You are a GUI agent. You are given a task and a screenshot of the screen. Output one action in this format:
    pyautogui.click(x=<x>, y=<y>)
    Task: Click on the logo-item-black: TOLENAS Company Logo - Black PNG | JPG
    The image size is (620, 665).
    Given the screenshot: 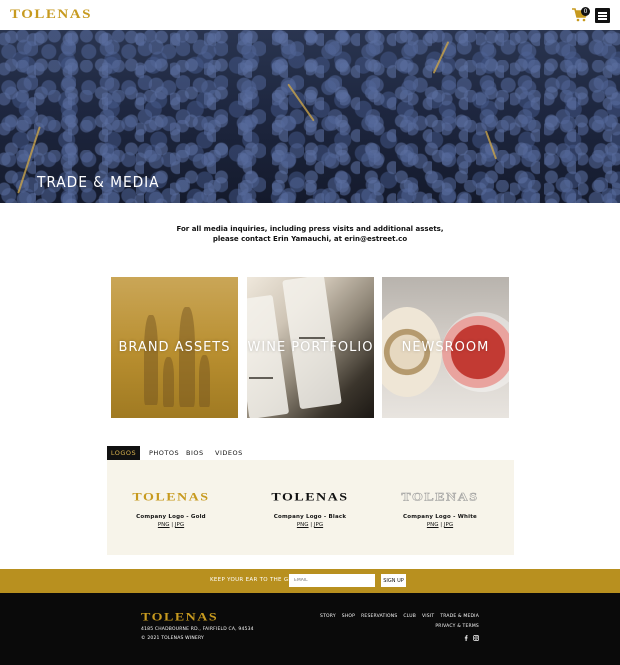 What is the action you would take?
    pyautogui.click(x=310, y=508)
    